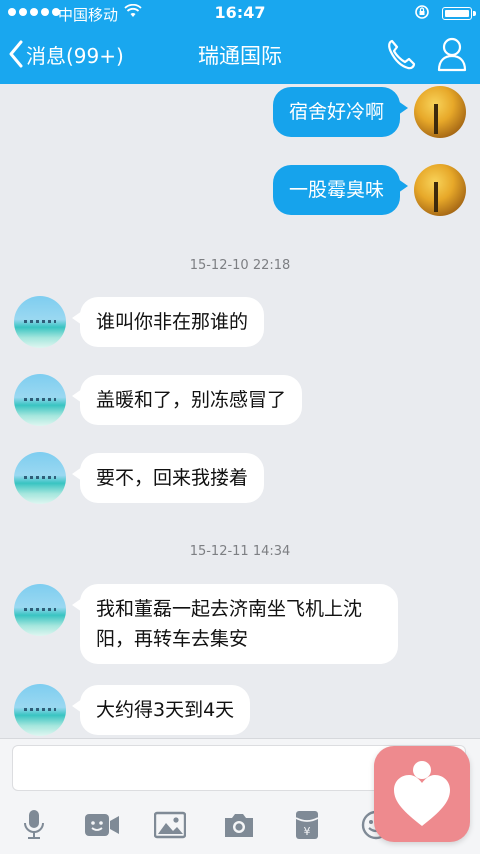 This screenshot has width=480, height=854. I want to click on phone-call-button, so click(401, 56).